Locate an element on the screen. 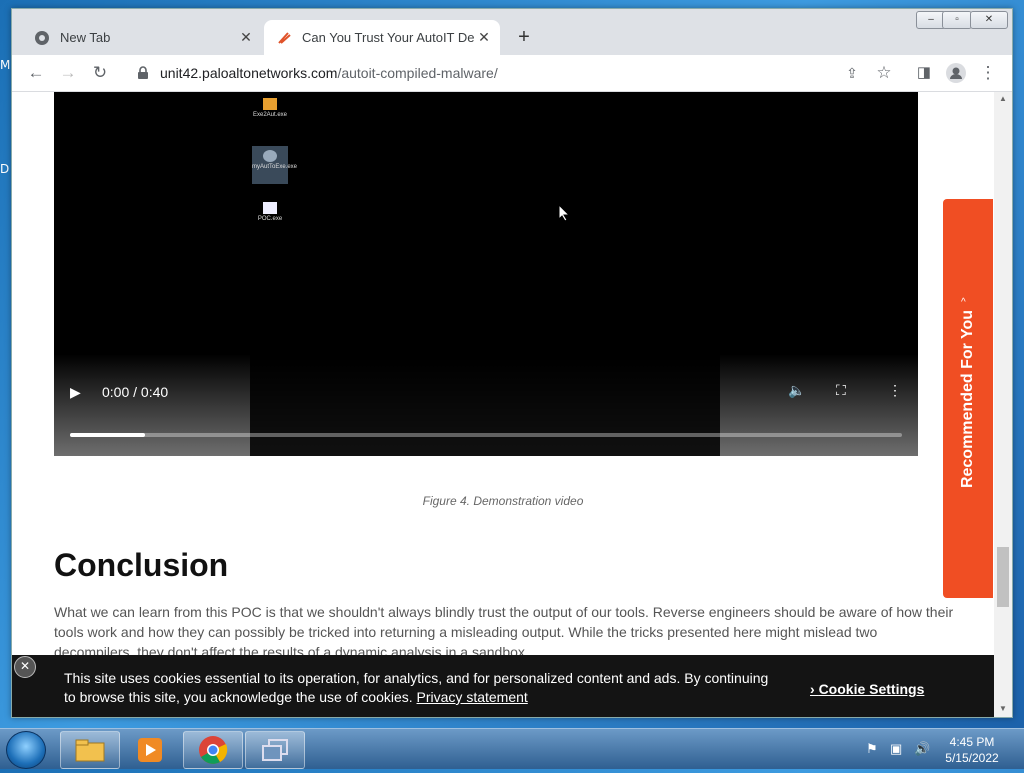  video-desktop-icon: myAutToExe.exe is located at coordinates (274, 165).